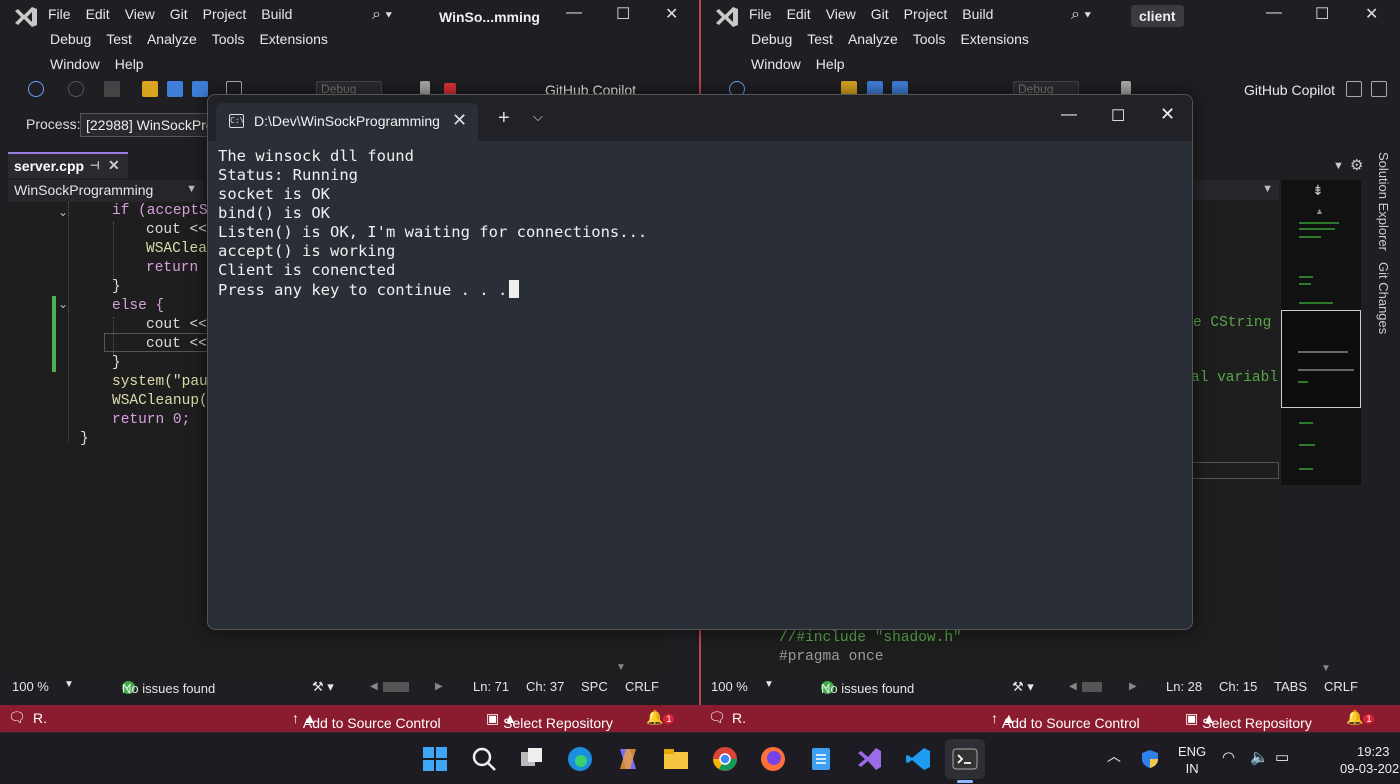 The image size is (1400, 784). What do you see at coordinates (95, 165) in the screenshot?
I see `pin-icon: ⊣` at bounding box center [95, 165].